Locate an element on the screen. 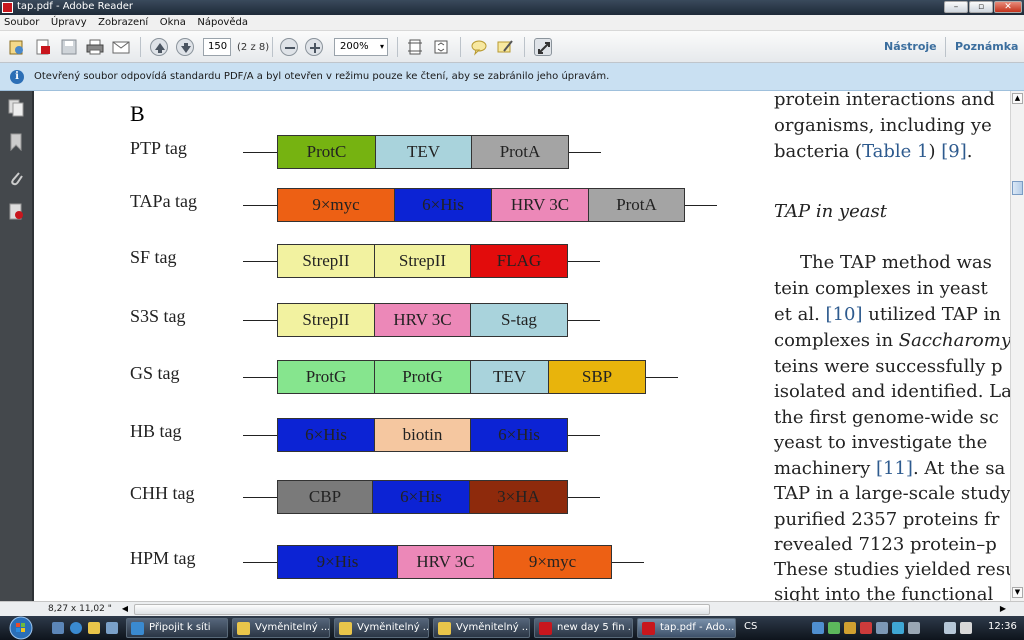  scroll-thumb is located at coordinates (1017, 188).